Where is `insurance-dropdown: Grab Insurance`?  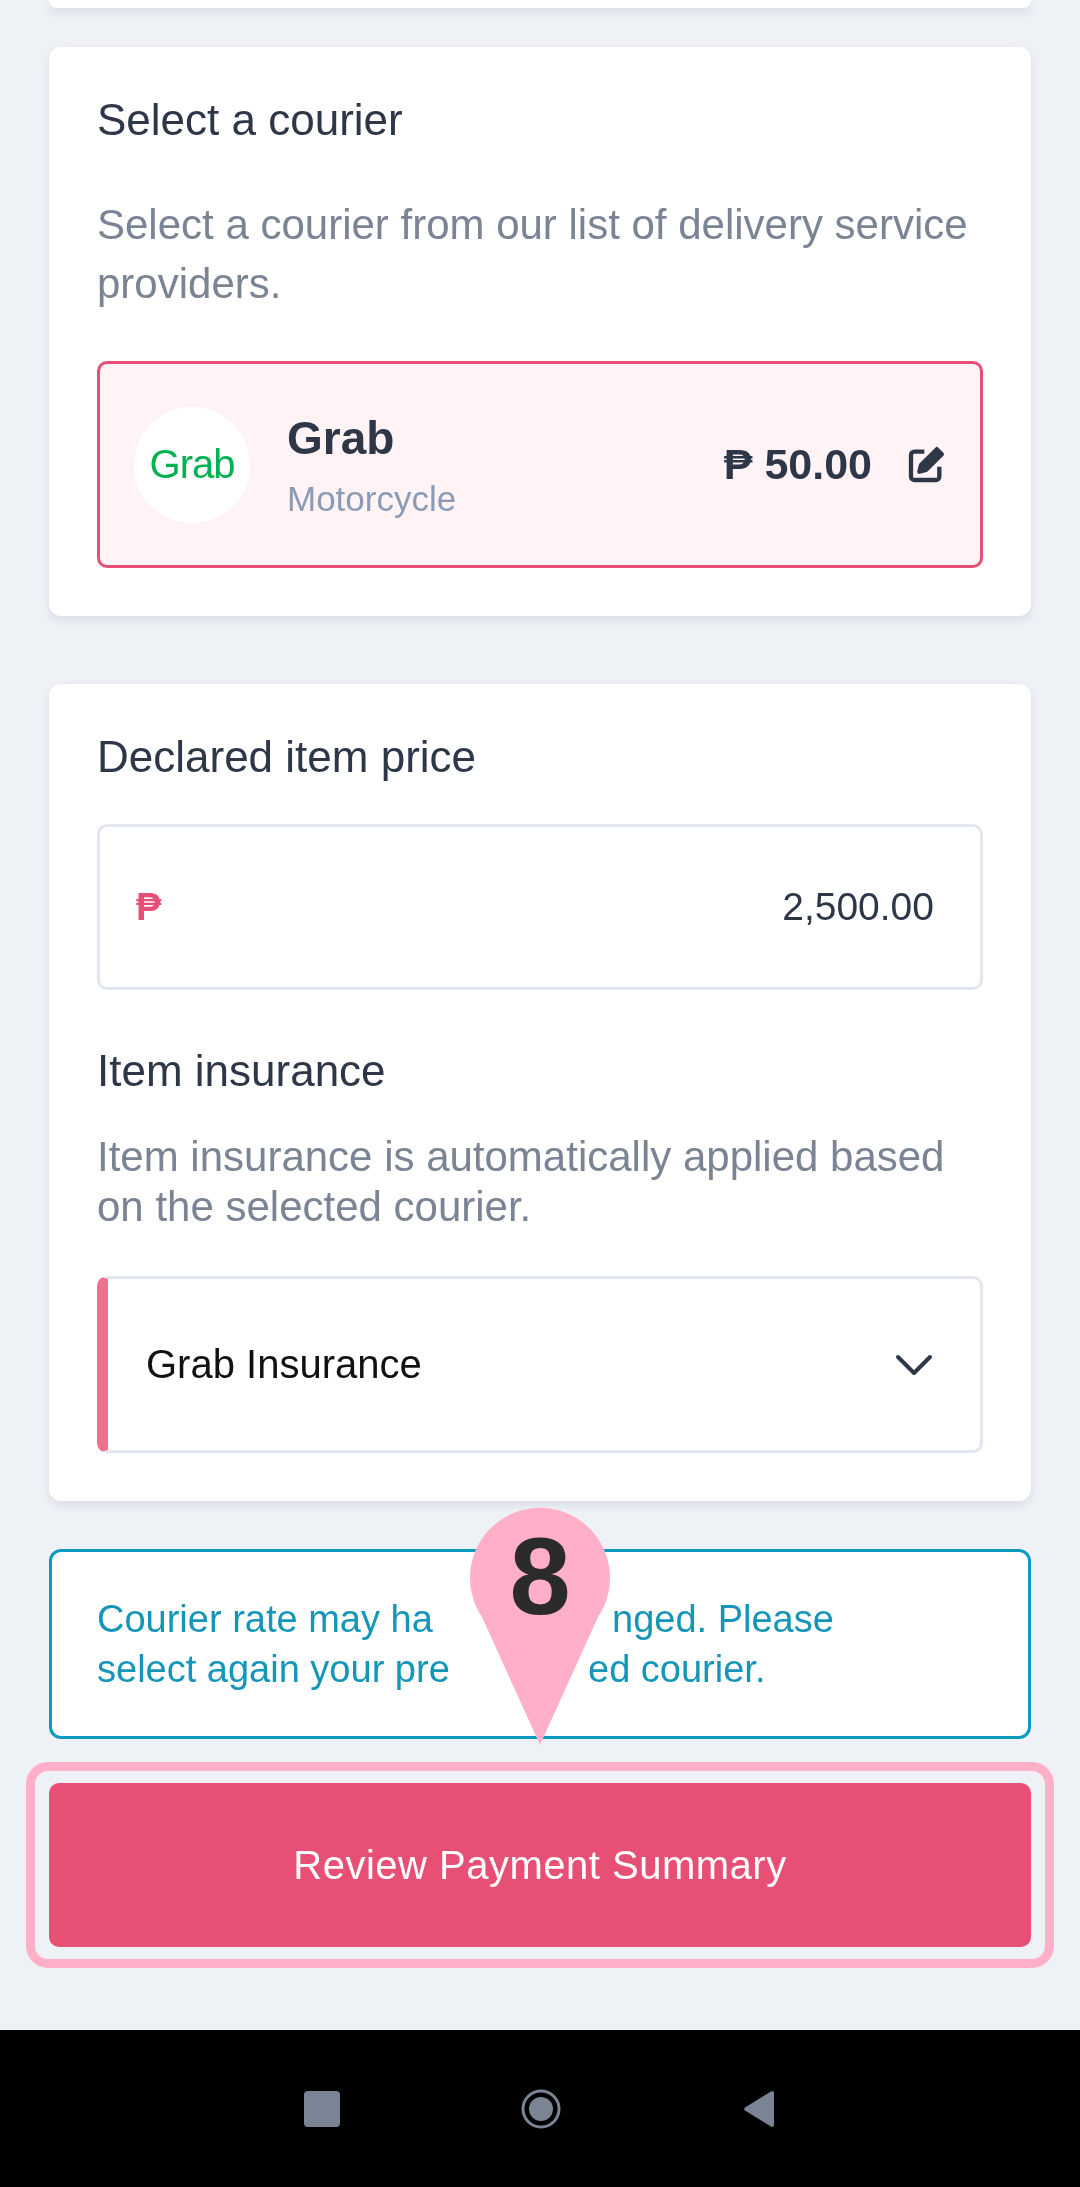
insurance-dropdown: Grab Insurance is located at coordinates (540, 1364).